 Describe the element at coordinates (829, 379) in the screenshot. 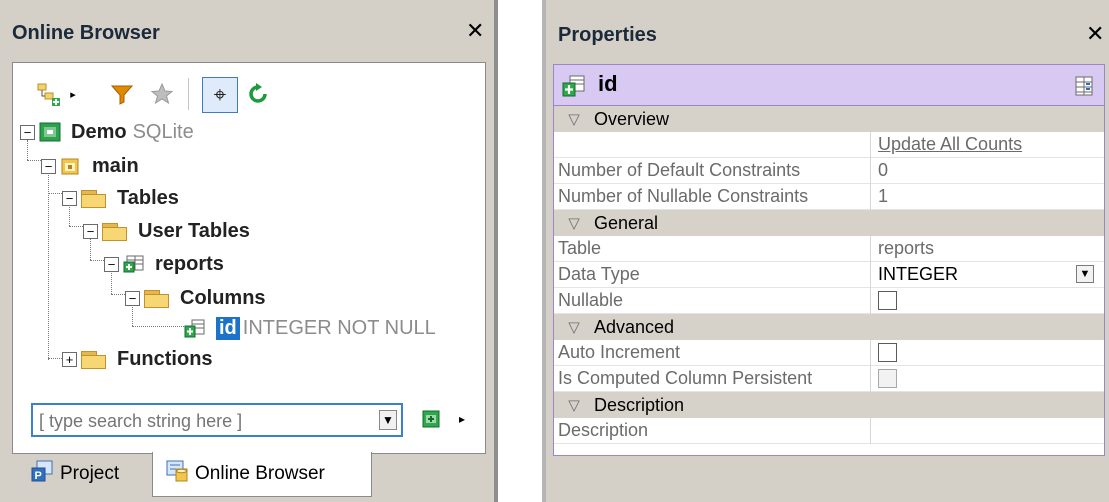

I see `property-row: Is Computed Column Persistent` at that location.